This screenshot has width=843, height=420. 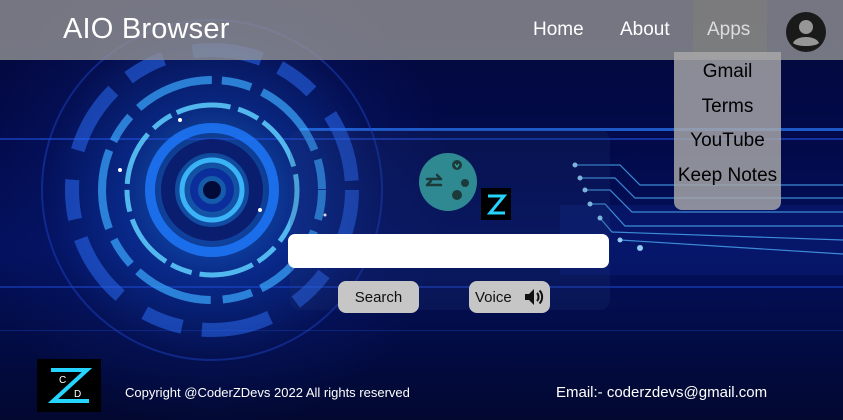 What do you see at coordinates (727, 176) in the screenshot?
I see `menu-item-keep-notes: Keep Notes` at bounding box center [727, 176].